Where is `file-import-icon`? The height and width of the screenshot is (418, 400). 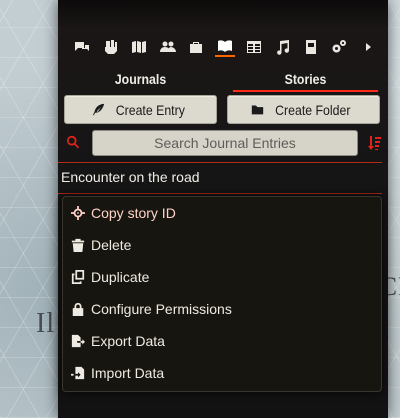
file-import-icon is located at coordinates (78, 373).